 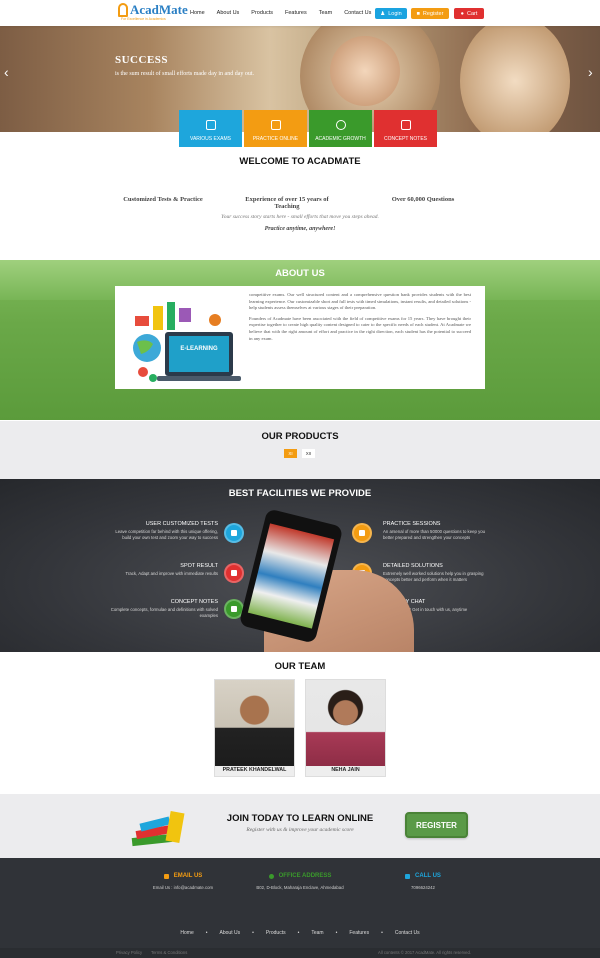 I want to click on join-title: JOIN TODAY TO LEARN ONLINE, so click(x=300, y=818).